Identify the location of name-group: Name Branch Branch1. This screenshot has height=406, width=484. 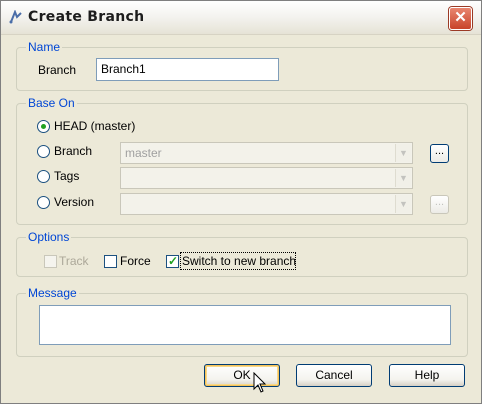
(242, 65).